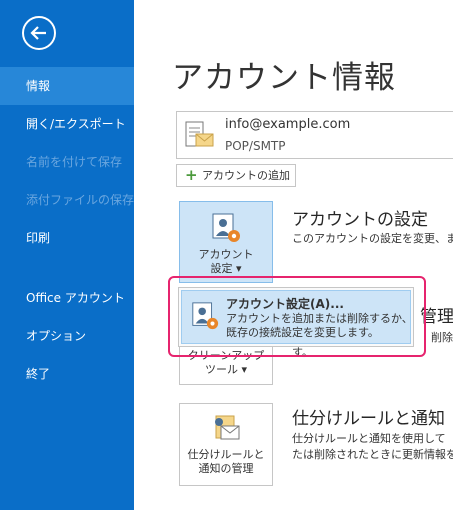  I want to click on back-arrow-icon, so click(38, 33).